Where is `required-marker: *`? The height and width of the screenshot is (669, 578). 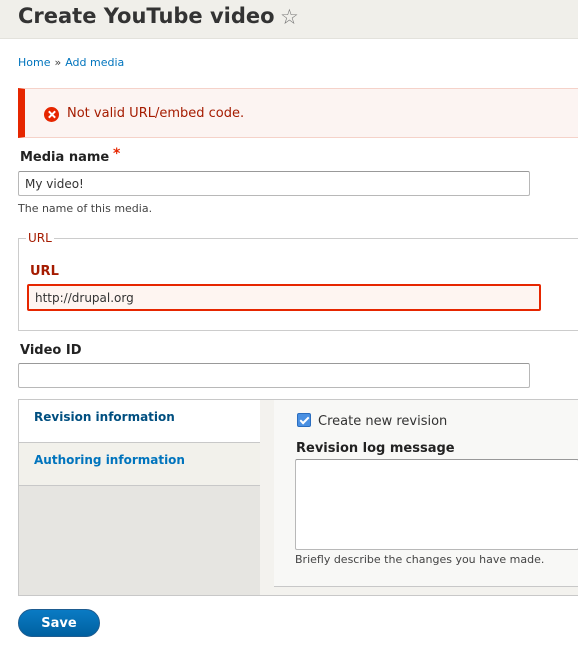 required-marker: * is located at coordinates (117, 154).